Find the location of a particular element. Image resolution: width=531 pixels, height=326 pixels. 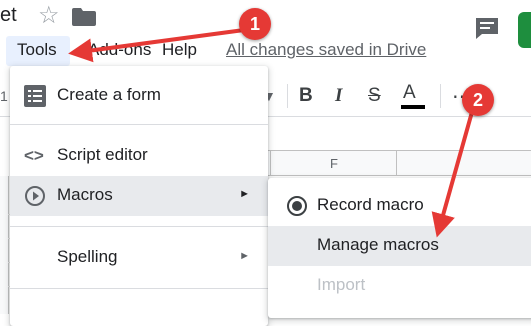

step-2-badge: 2 is located at coordinates (478, 100).